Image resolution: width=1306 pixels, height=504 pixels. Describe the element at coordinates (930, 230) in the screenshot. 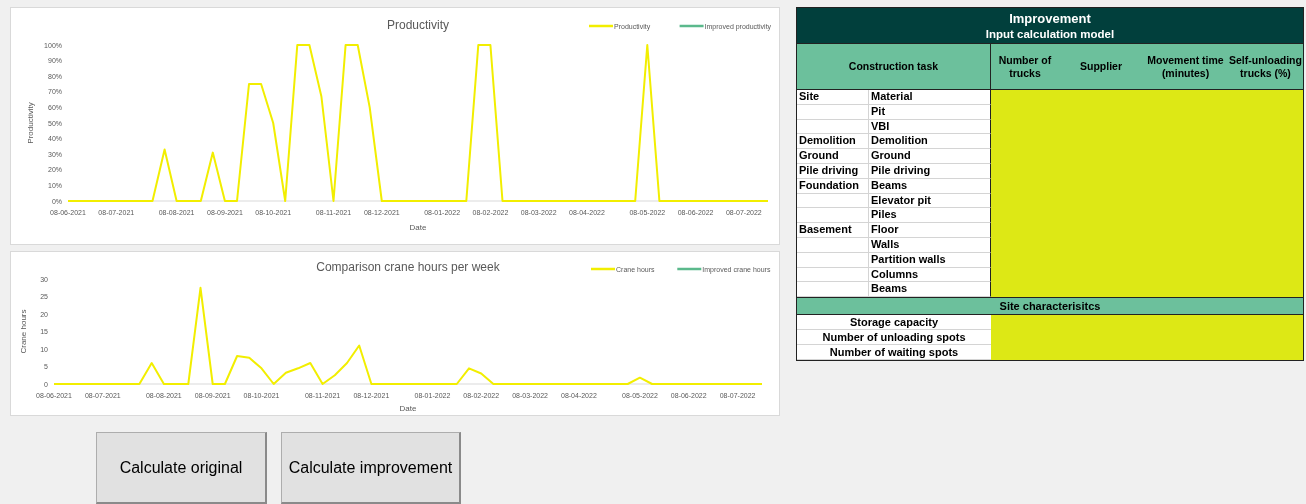

I see `table-cell: Floor` at that location.